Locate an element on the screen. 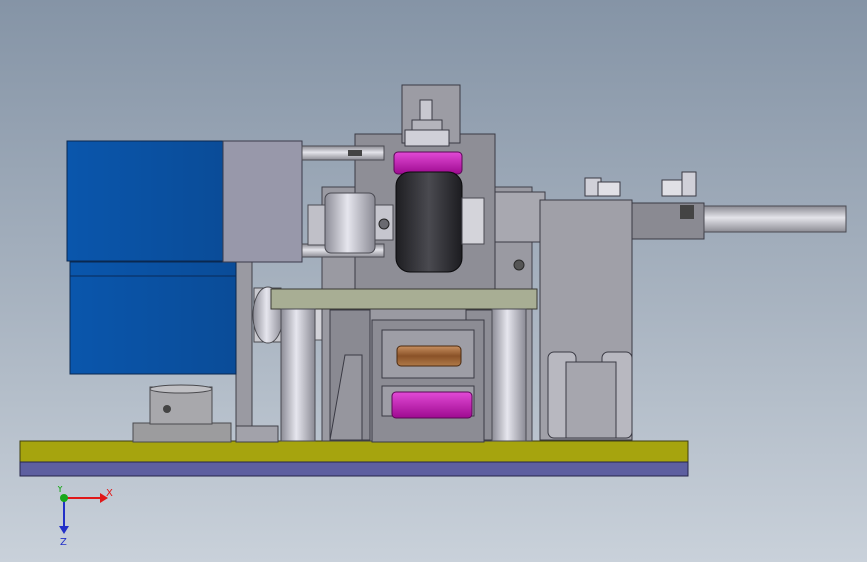 This screenshot has width=867, height=562. mounting-plate is located at coordinates (404, 299).